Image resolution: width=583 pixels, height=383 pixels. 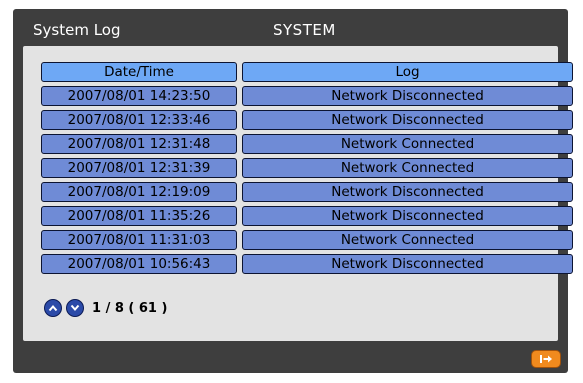 I want to click on row-datetime: 2007/08/01 11:35:26, so click(x=139, y=216).